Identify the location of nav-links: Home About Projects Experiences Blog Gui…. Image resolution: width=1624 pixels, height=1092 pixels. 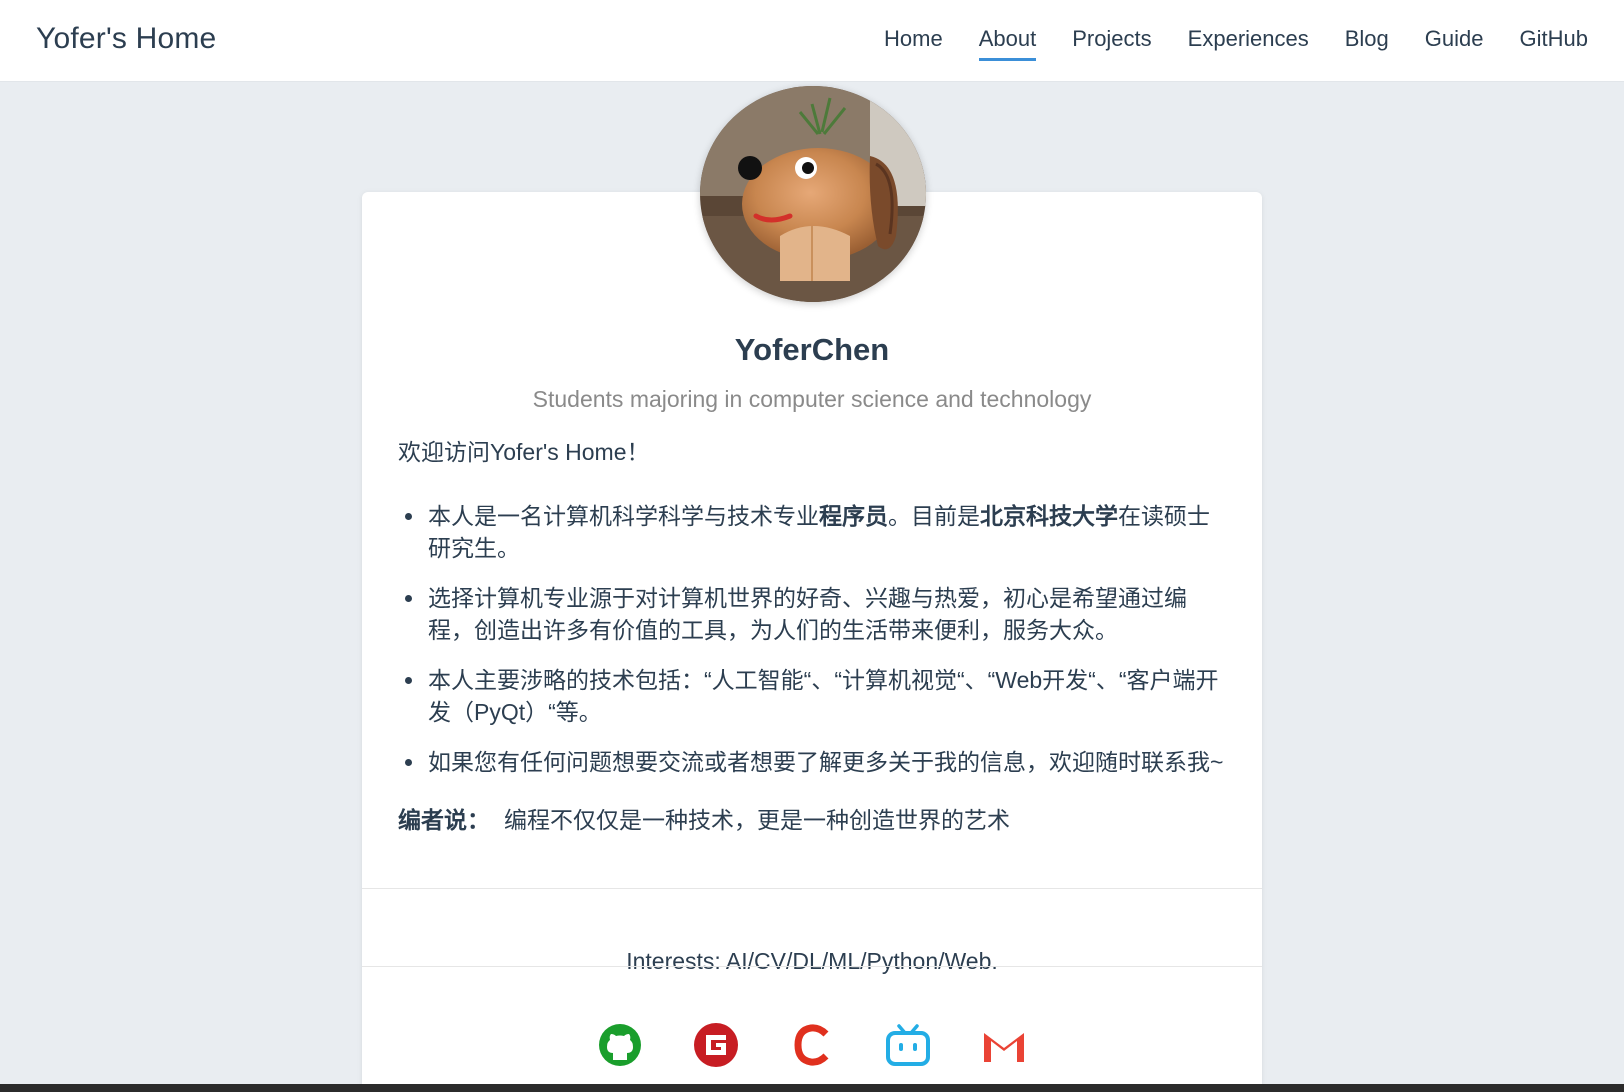
(1236, 43).